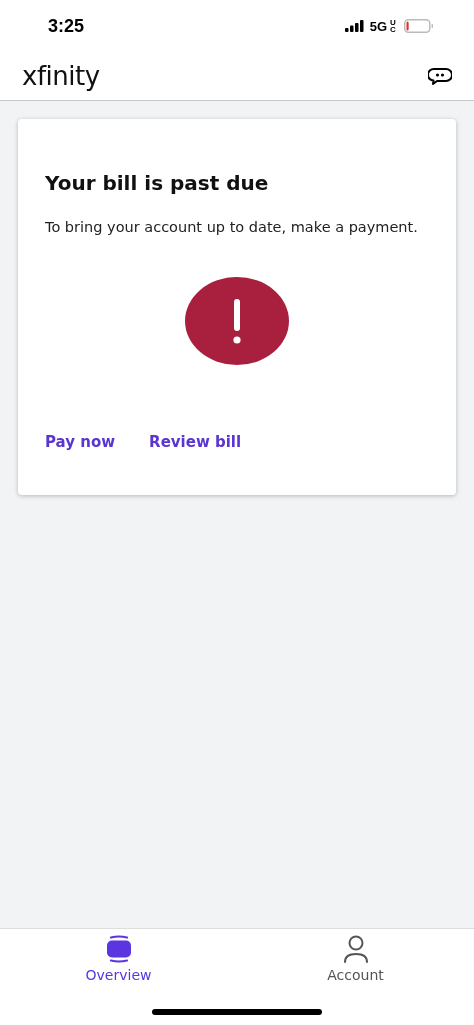  What do you see at coordinates (66, 26) in the screenshot?
I see `status-time: 3:25` at bounding box center [66, 26].